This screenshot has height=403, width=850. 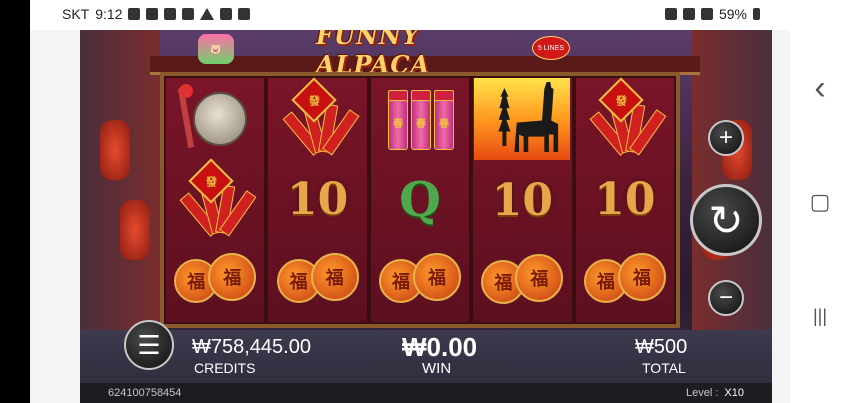 I want to click on status-bar: SKT 9:12 59%, so click(x=410, y=15).